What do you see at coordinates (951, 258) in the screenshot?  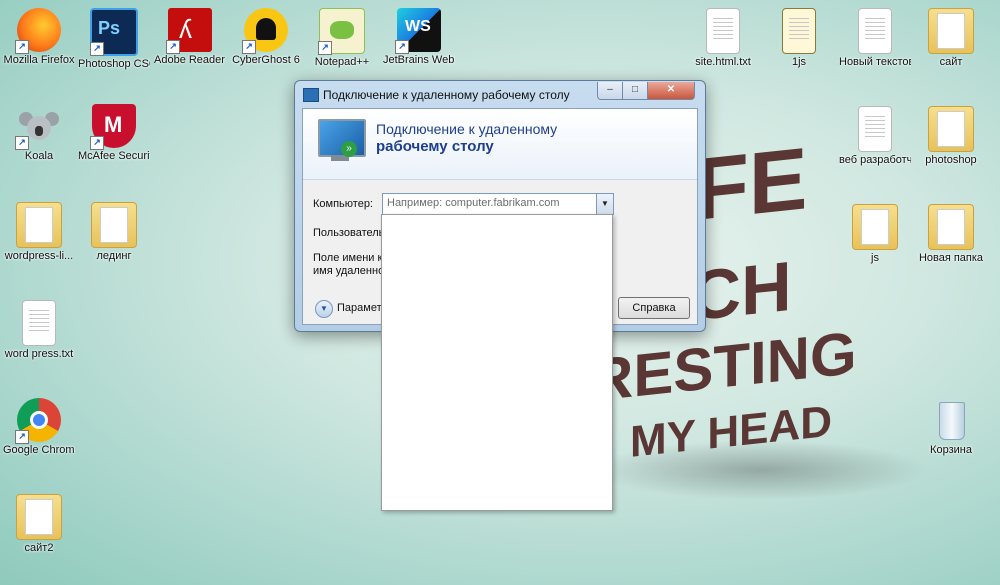 I see `desktop-icon-label: Новая папка` at bounding box center [951, 258].